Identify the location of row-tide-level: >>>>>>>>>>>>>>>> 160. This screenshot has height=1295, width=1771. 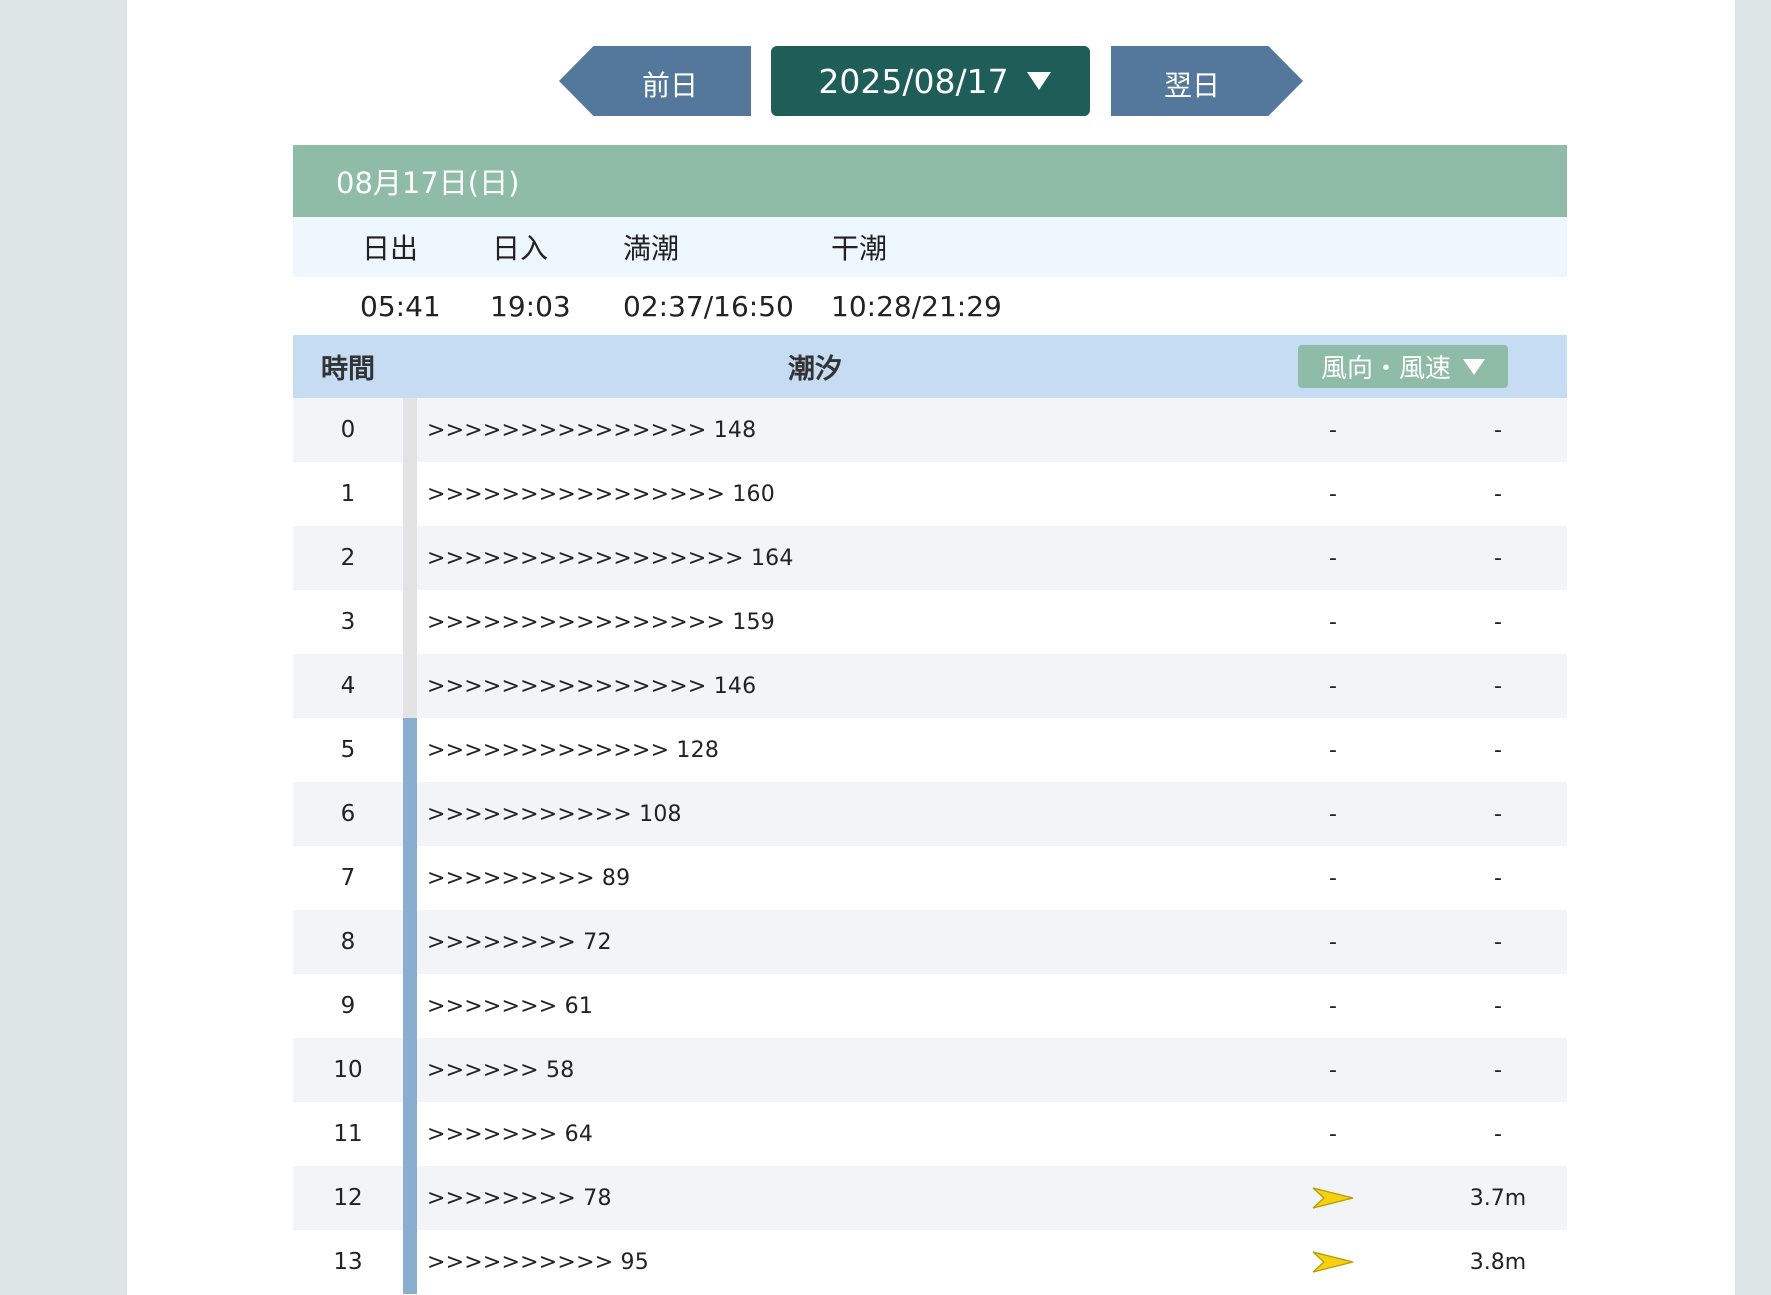
(601, 494).